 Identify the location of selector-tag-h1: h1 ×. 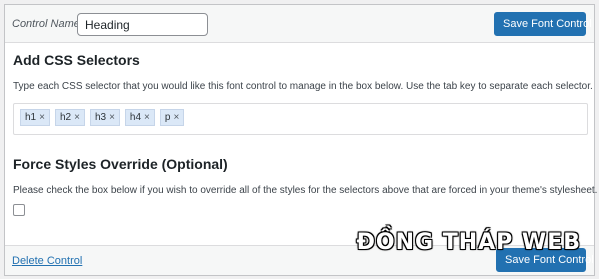
(35, 117).